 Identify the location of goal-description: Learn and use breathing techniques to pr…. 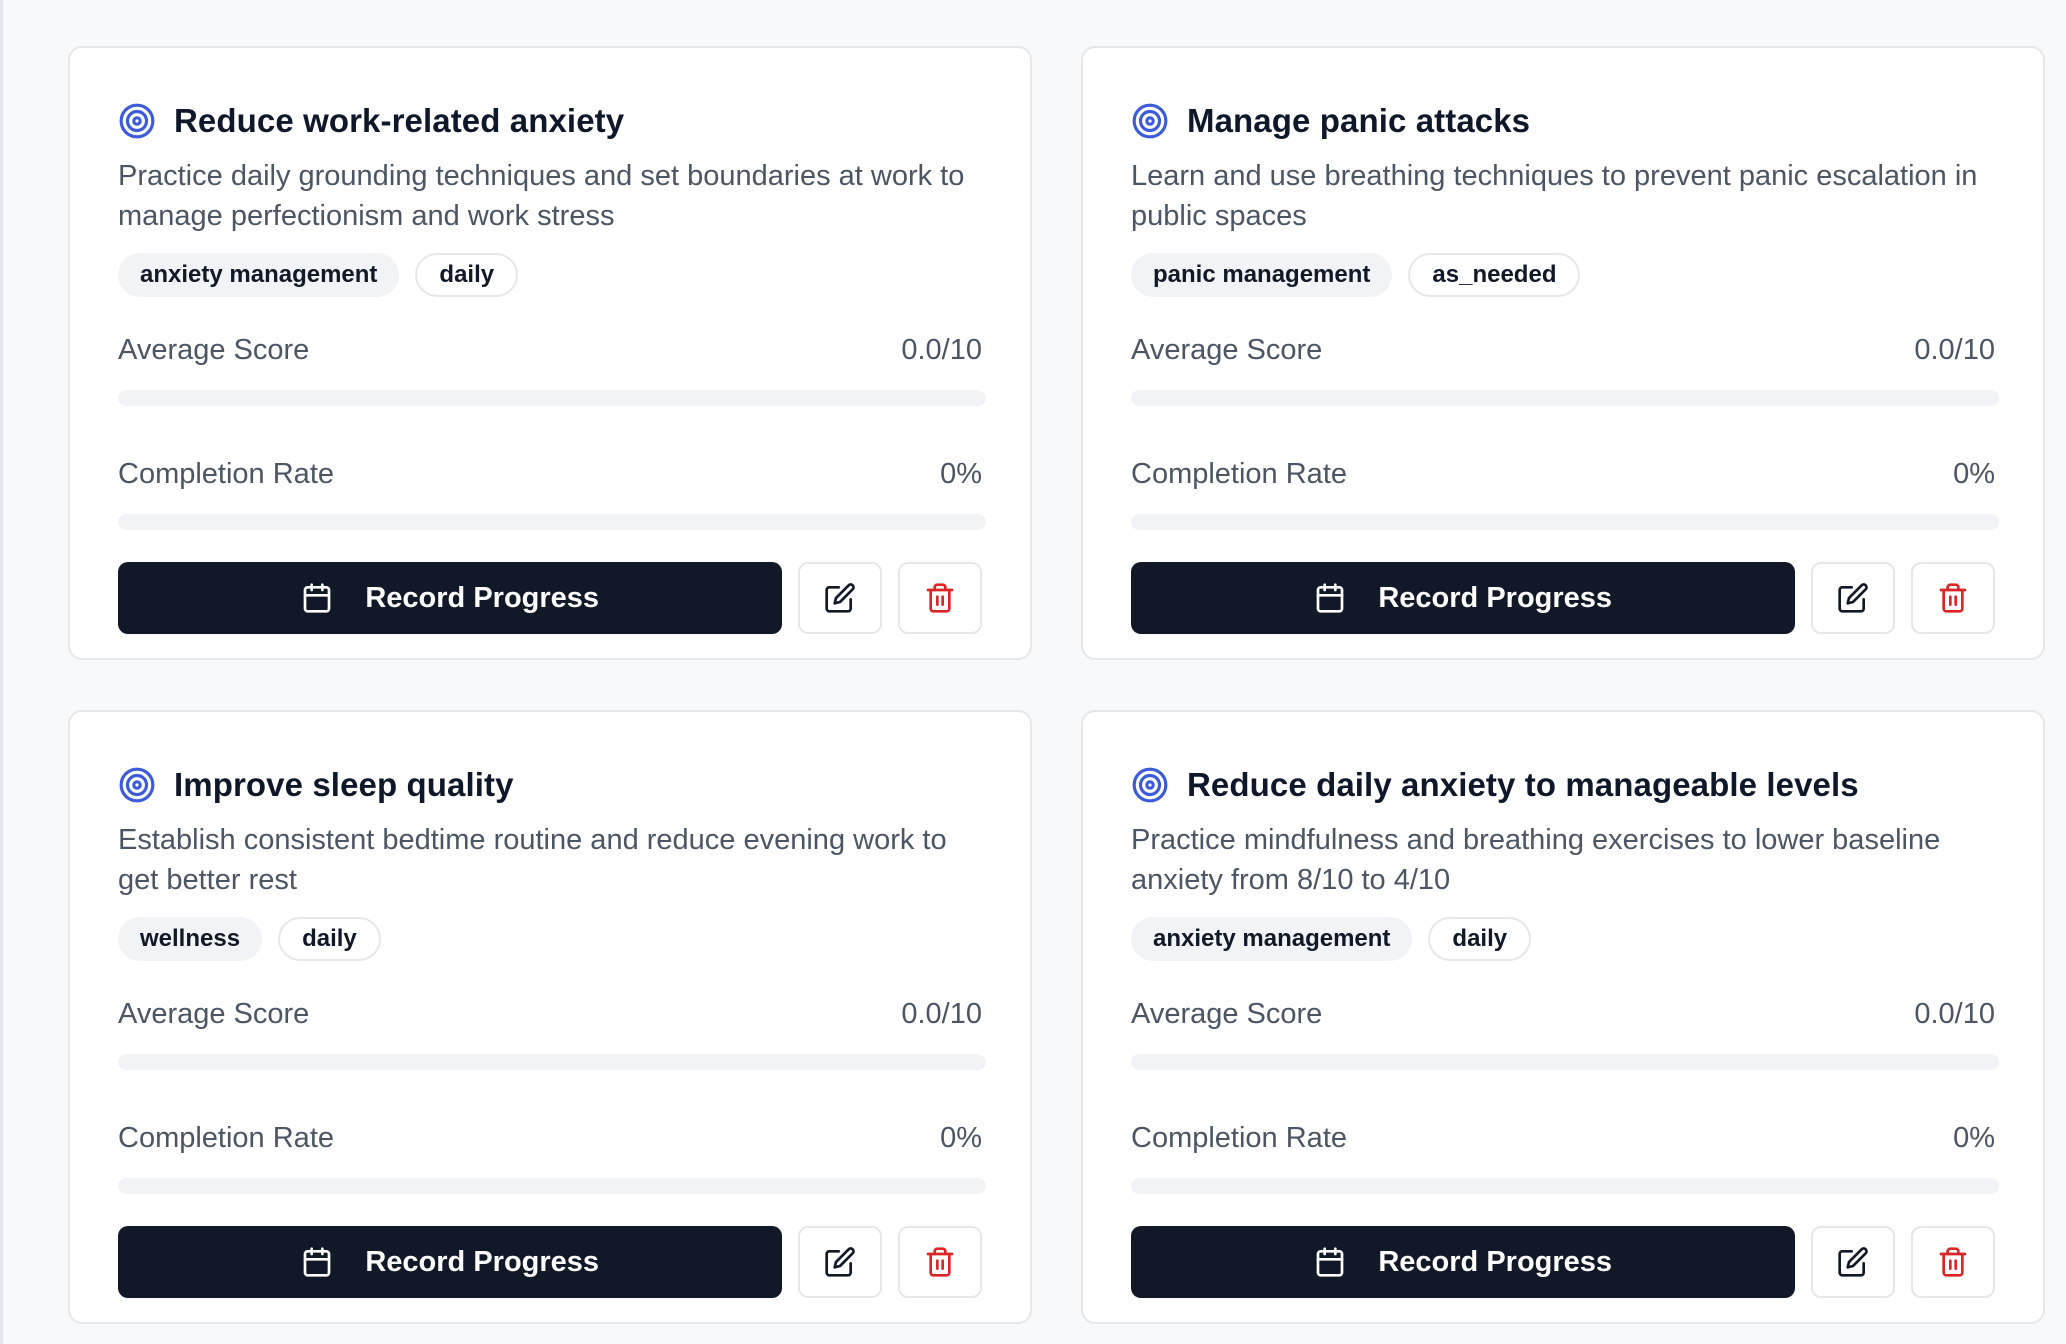
(1554, 196).